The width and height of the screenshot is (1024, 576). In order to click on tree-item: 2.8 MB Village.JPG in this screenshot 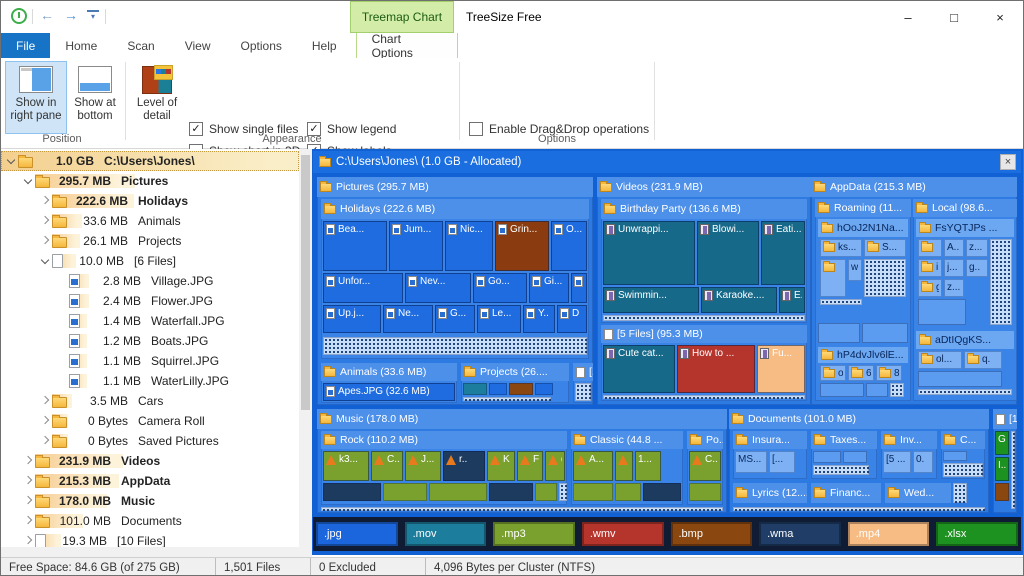, I will do `click(150, 281)`.